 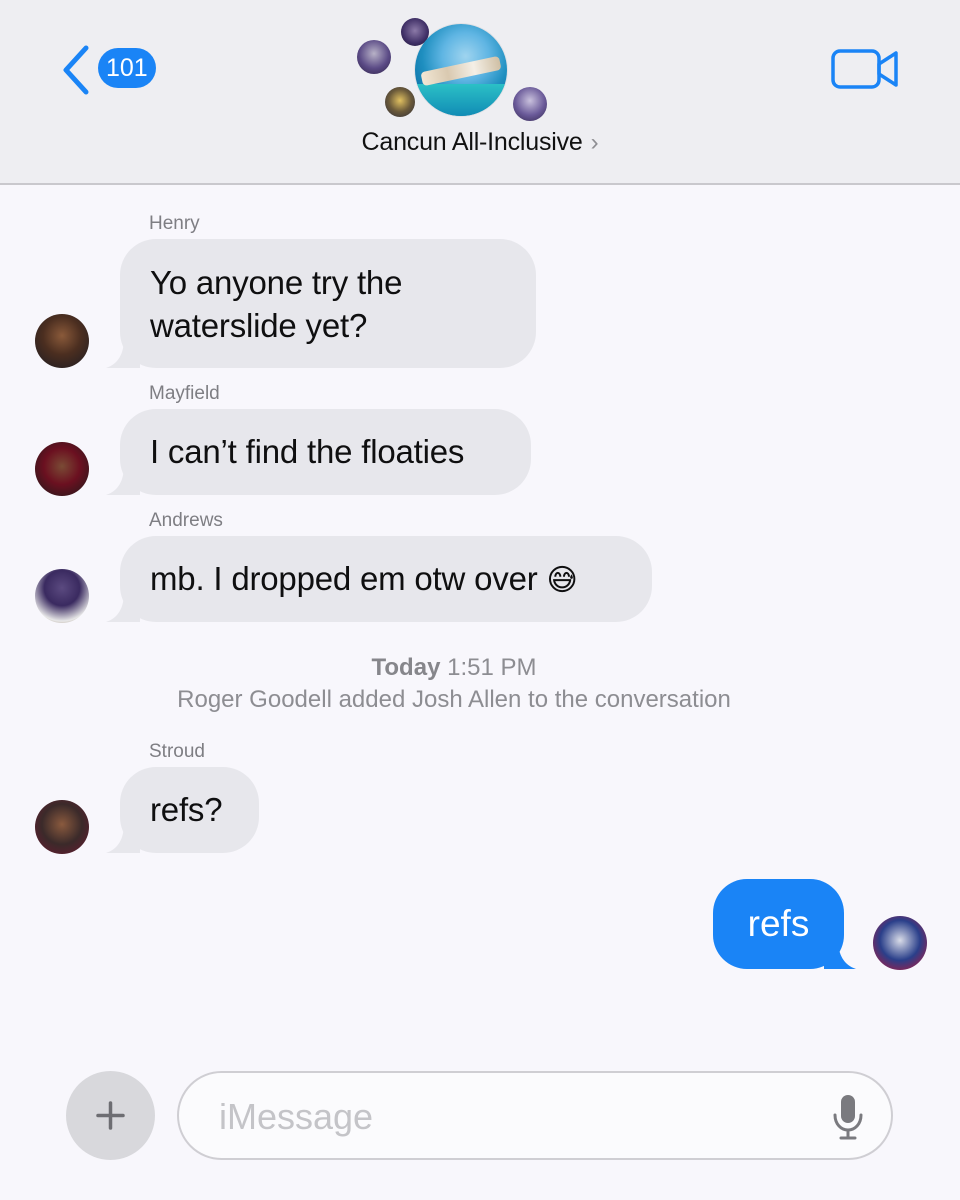 I want to click on message-text: mb. I dropped em otw over, so click(x=344, y=578).